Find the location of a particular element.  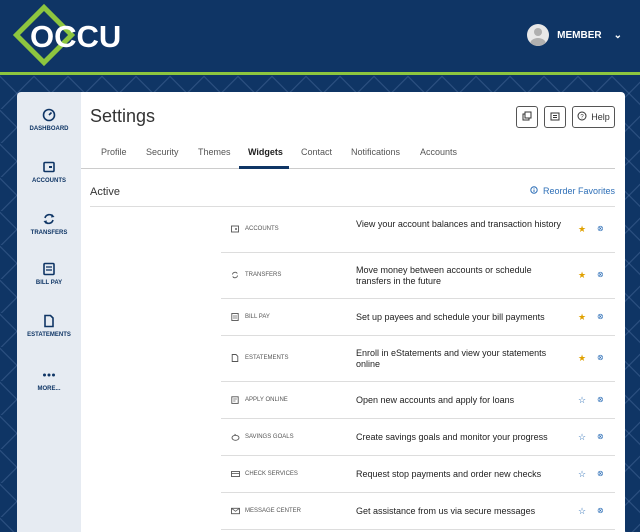

sidebar-item-label: ACCOUNTS is located at coordinates (49, 181).